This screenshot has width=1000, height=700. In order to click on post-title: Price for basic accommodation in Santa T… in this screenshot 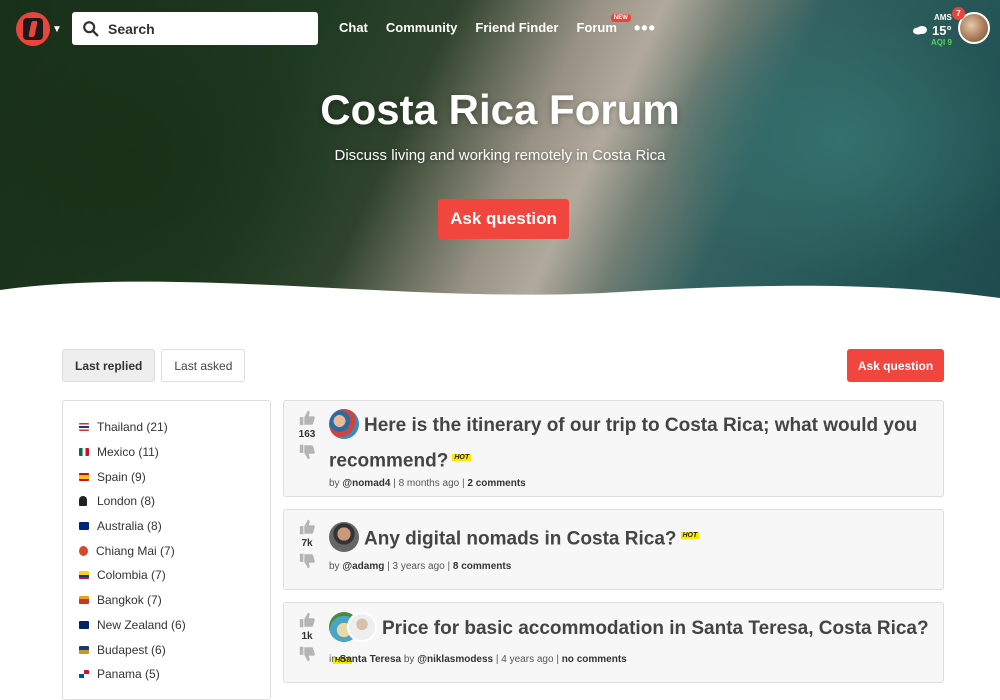, I will do `click(636, 645)`.